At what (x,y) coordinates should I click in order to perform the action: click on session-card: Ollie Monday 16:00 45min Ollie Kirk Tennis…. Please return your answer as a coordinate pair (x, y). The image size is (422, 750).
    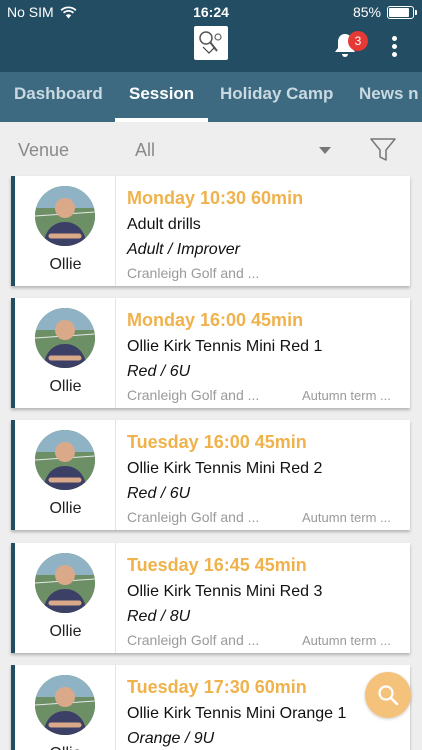
    Looking at the image, I should click on (210, 353).